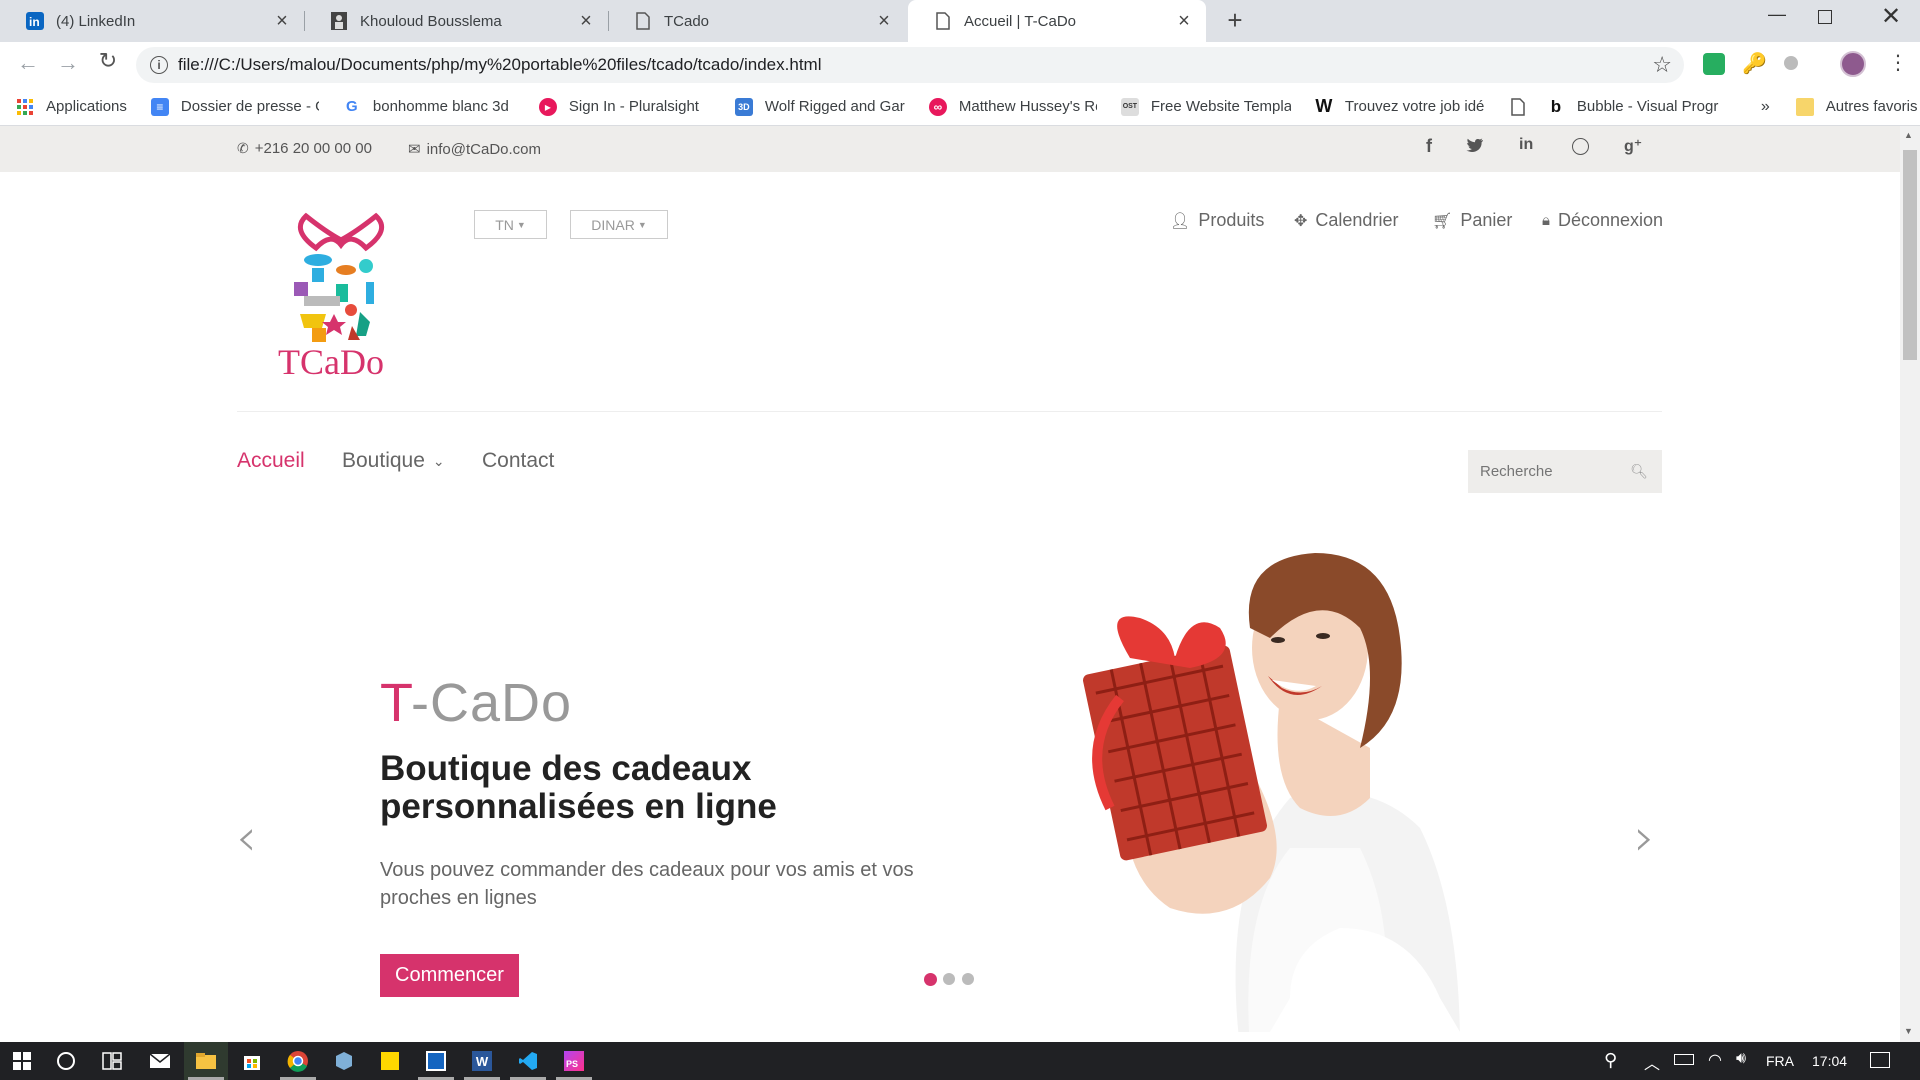 This screenshot has width=1920, height=1080. I want to click on pluralsight-icon: ▸, so click(547, 106).